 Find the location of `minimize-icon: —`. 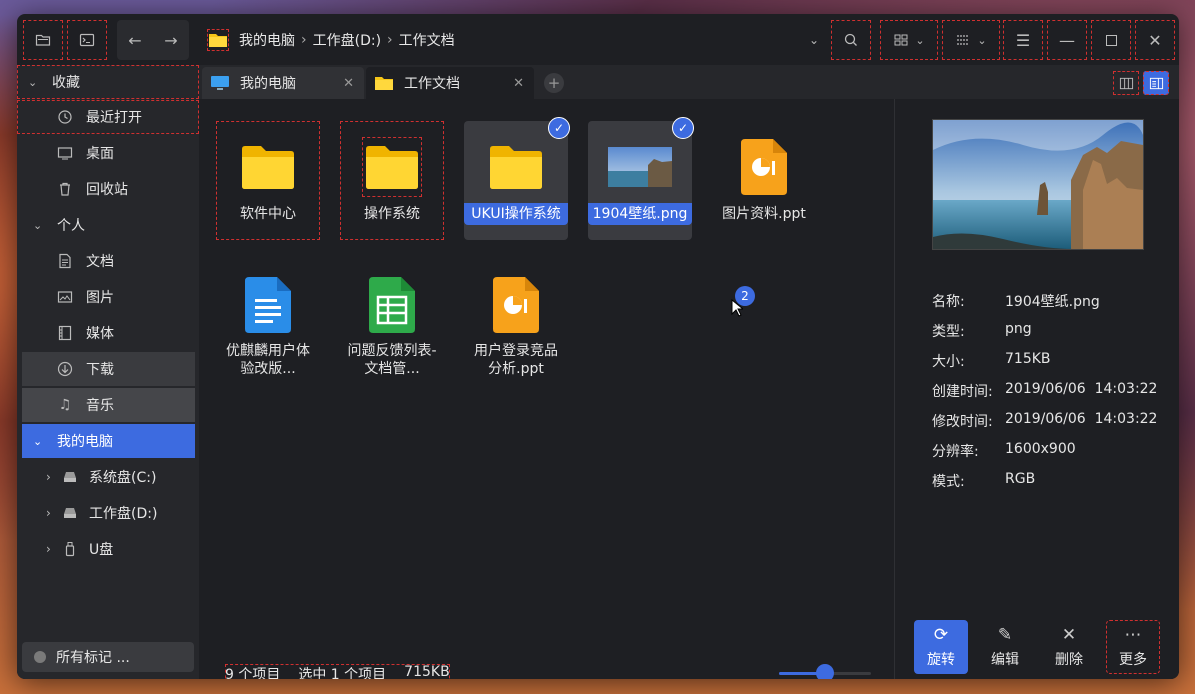

minimize-icon: — is located at coordinates (1067, 40).